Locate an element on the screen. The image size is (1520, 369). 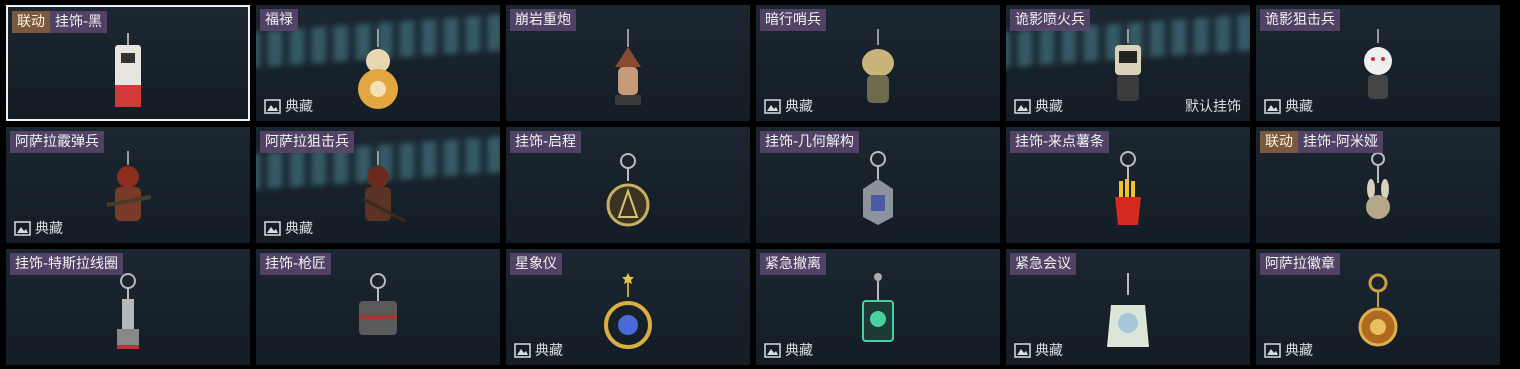
charm-name: 挂饰-枪匠 is located at coordinates (296, 264).